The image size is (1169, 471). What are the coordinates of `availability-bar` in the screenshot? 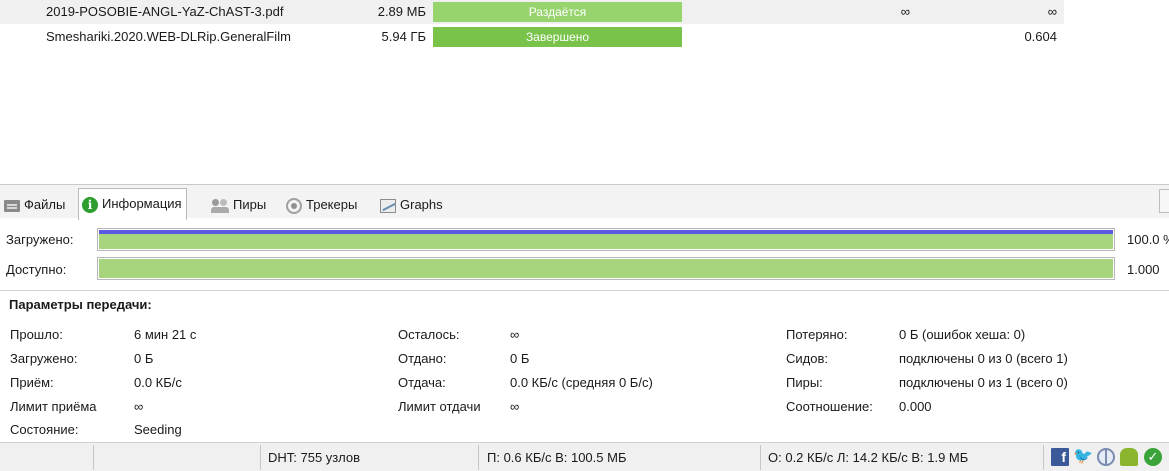 It's located at (606, 268).